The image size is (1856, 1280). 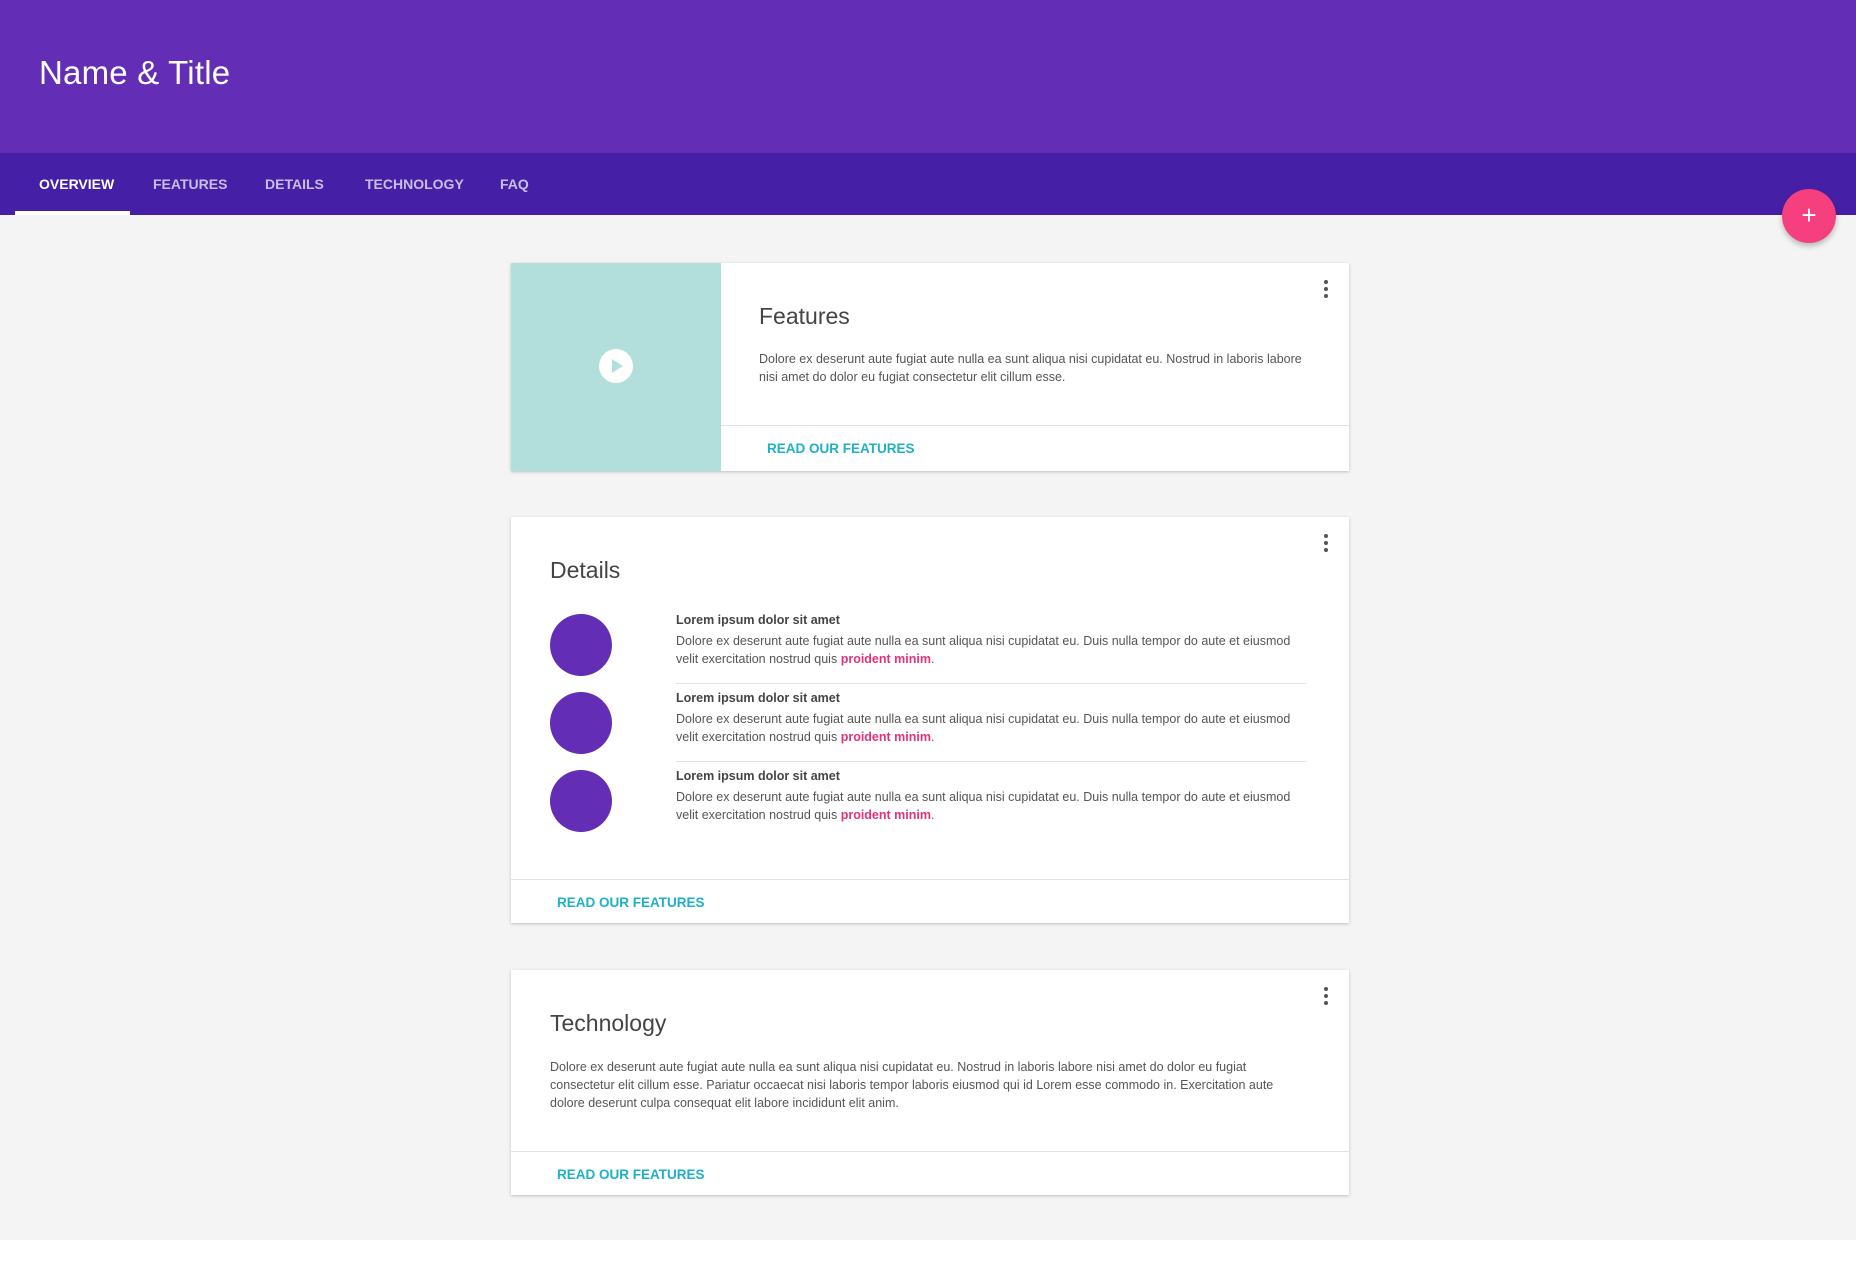 I want to click on features-read-button: READ OUR FEATURES, so click(x=841, y=448).